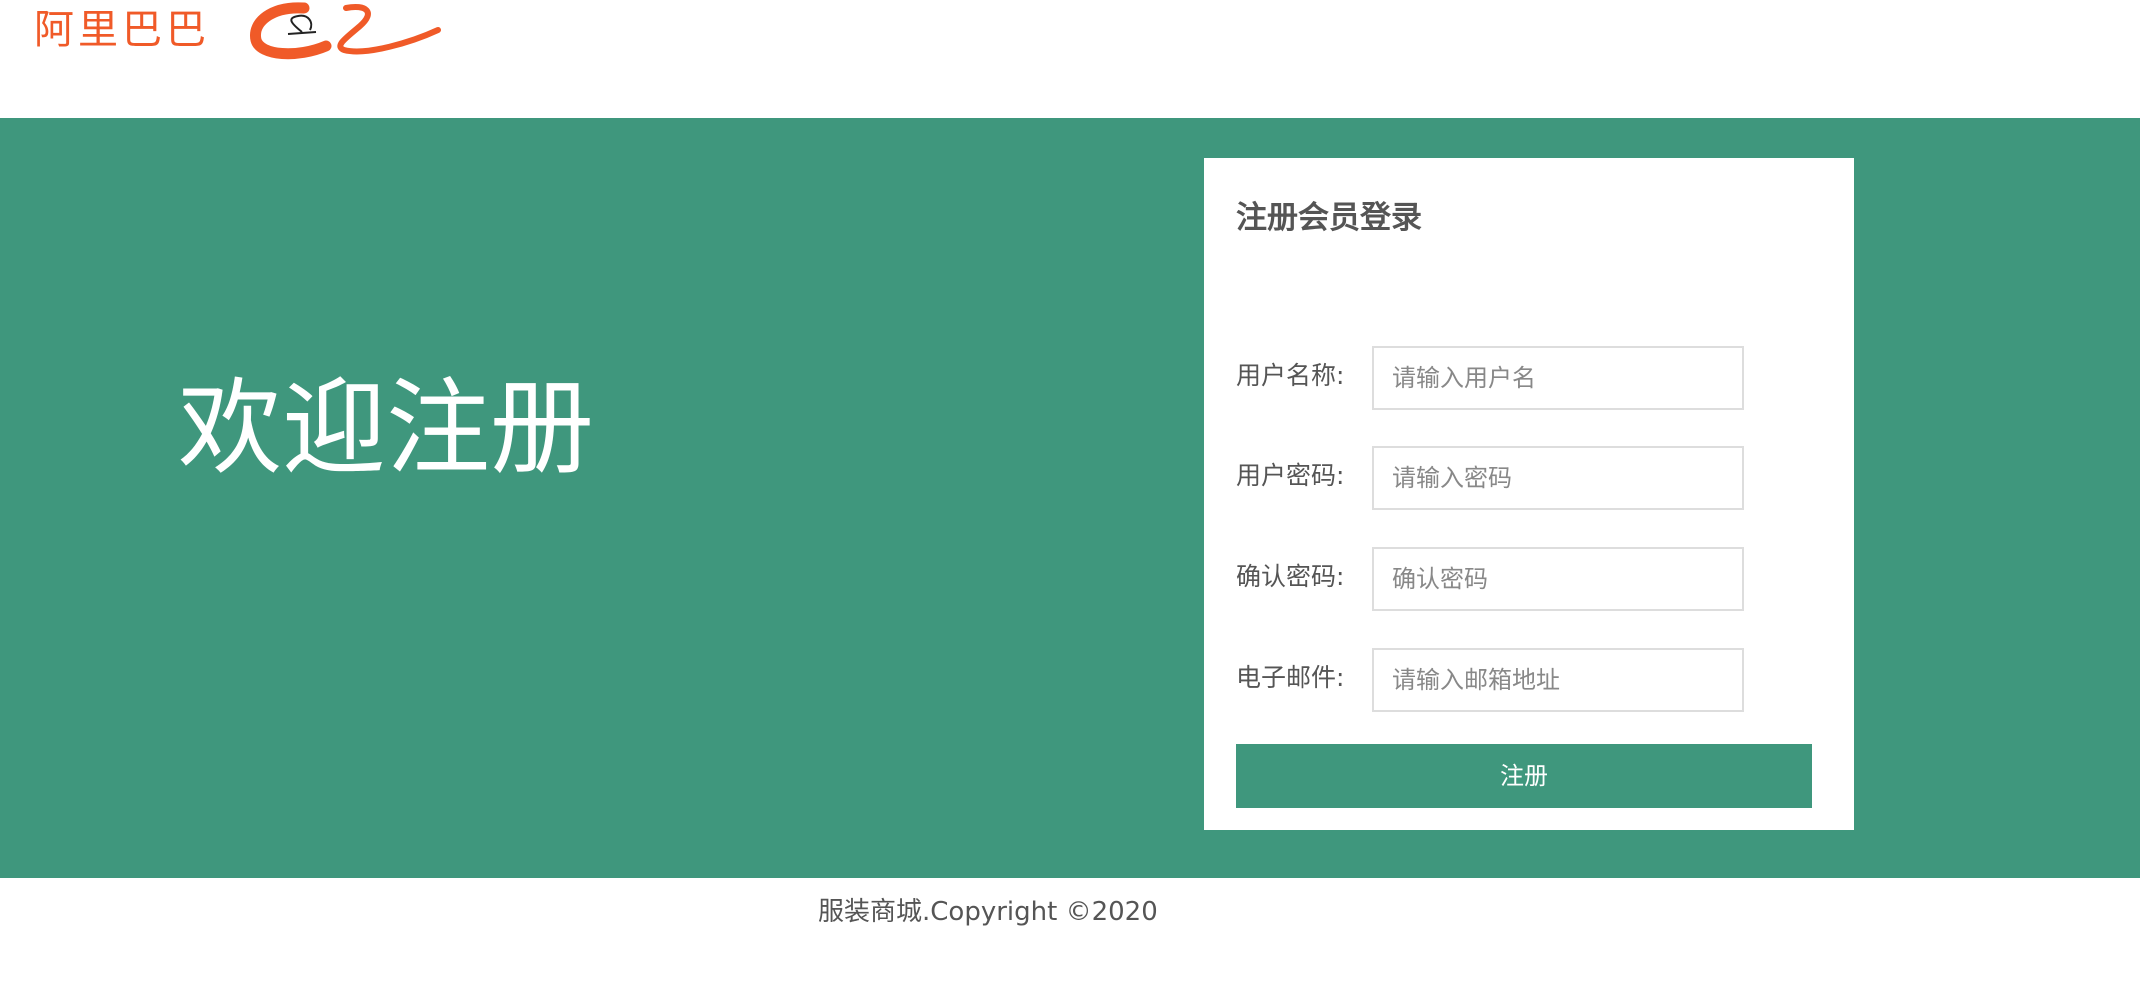 The image size is (2140, 1004). Describe the element at coordinates (237, 32) in the screenshot. I see `alibaba-logo: 阿里巴巴` at that location.